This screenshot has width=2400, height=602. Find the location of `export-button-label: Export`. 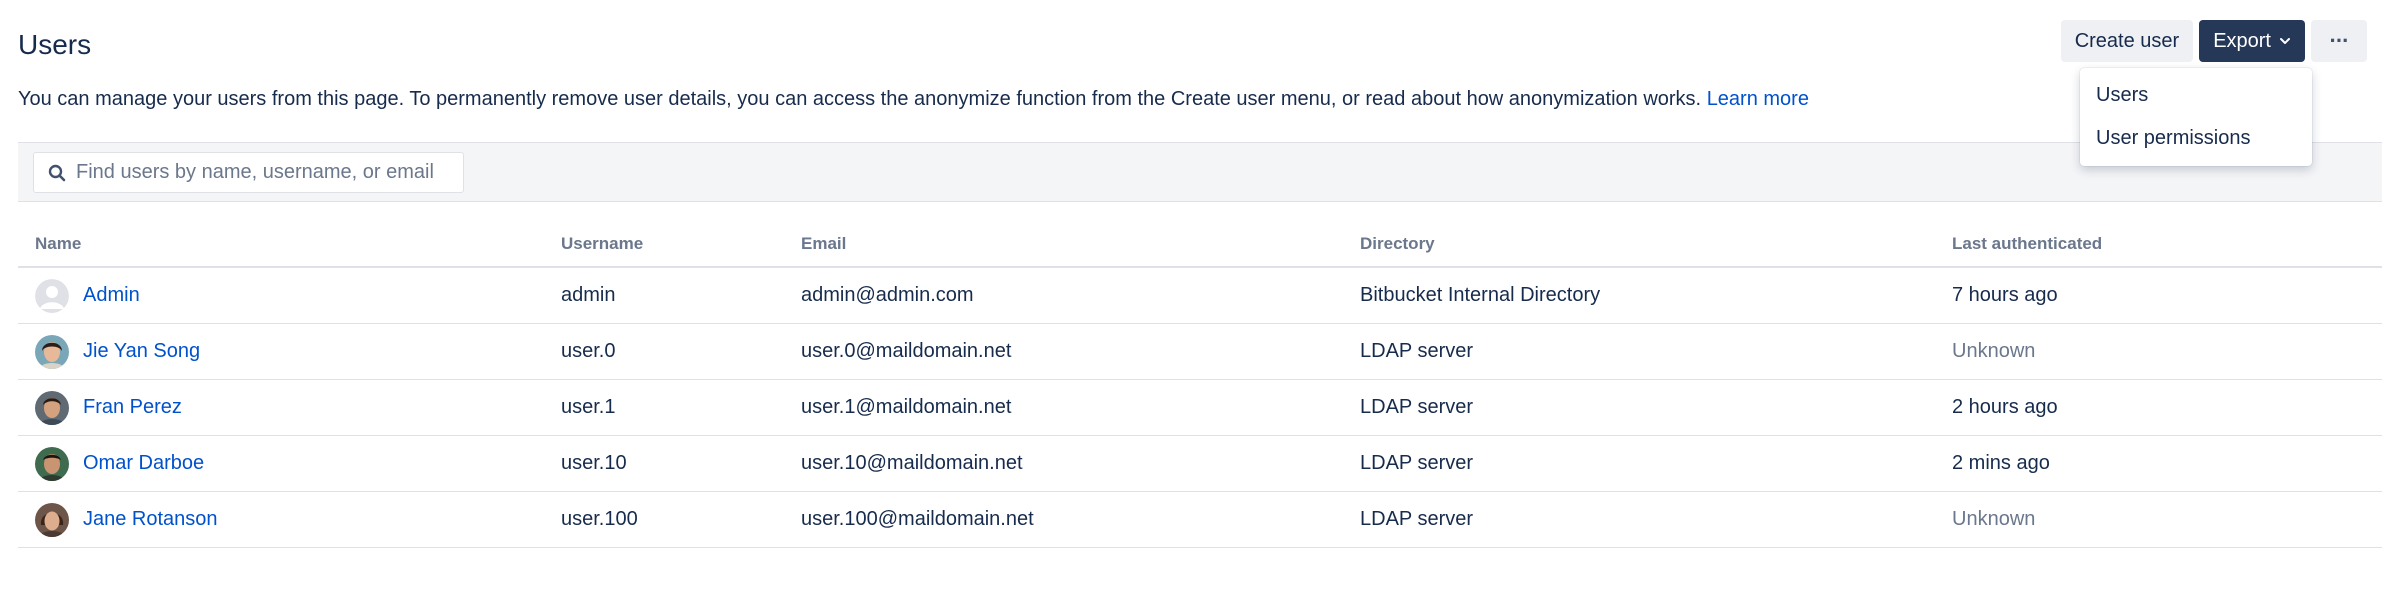

export-button-label: Export is located at coordinates (2242, 40).